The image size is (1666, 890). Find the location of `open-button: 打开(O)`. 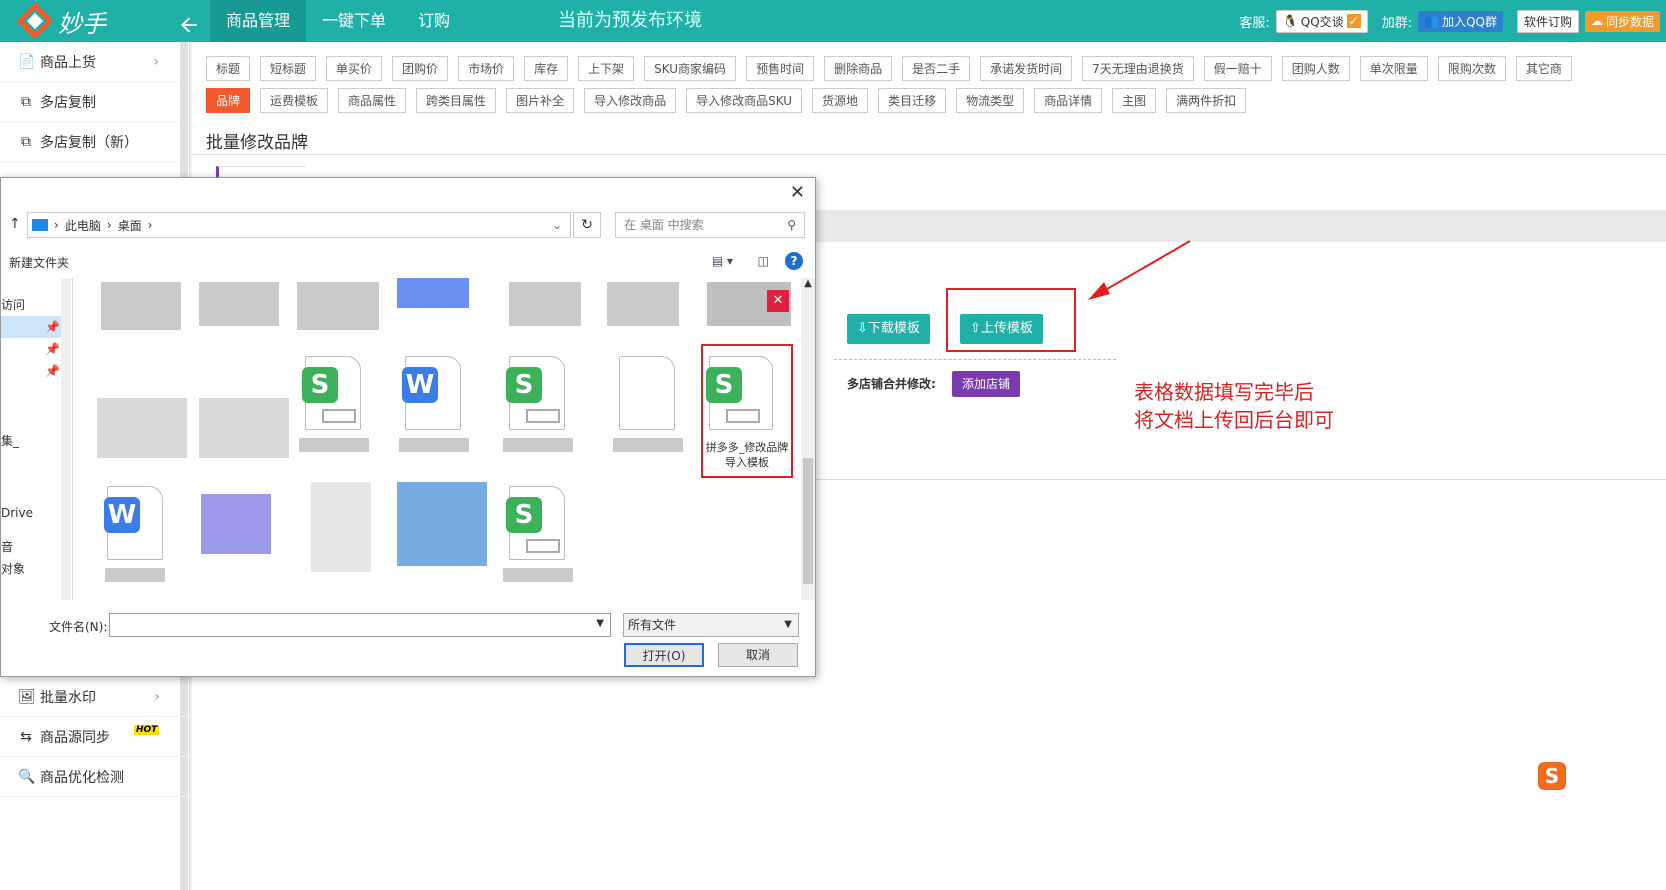

open-button: 打开(O) is located at coordinates (664, 655).